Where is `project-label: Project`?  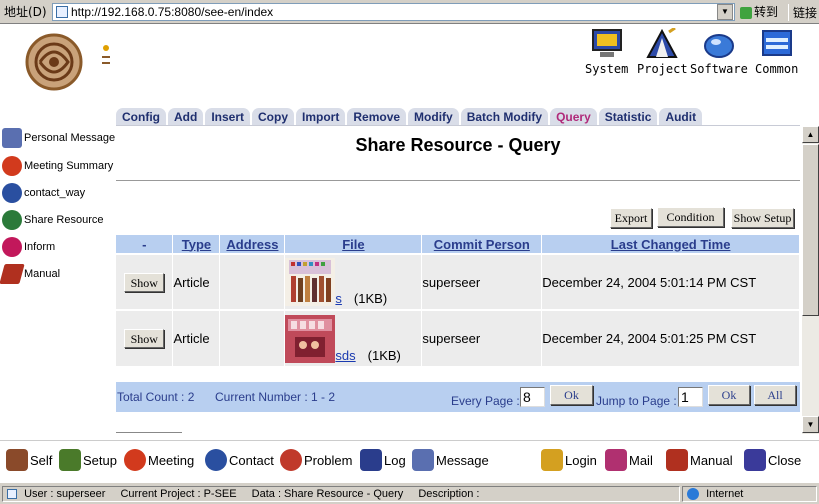
project-label: Project is located at coordinates (662, 69).